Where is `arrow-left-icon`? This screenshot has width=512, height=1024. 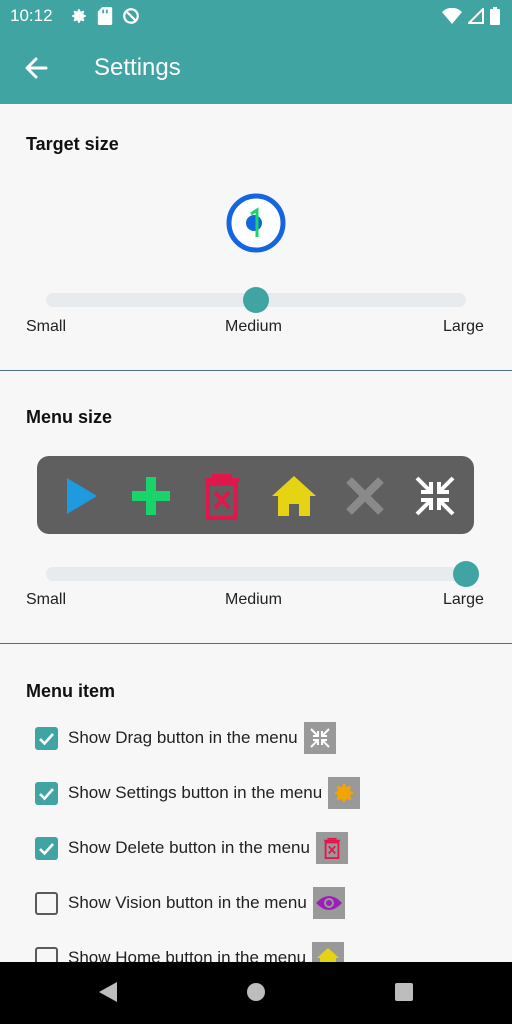
arrow-left-icon is located at coordinates (36, 68).